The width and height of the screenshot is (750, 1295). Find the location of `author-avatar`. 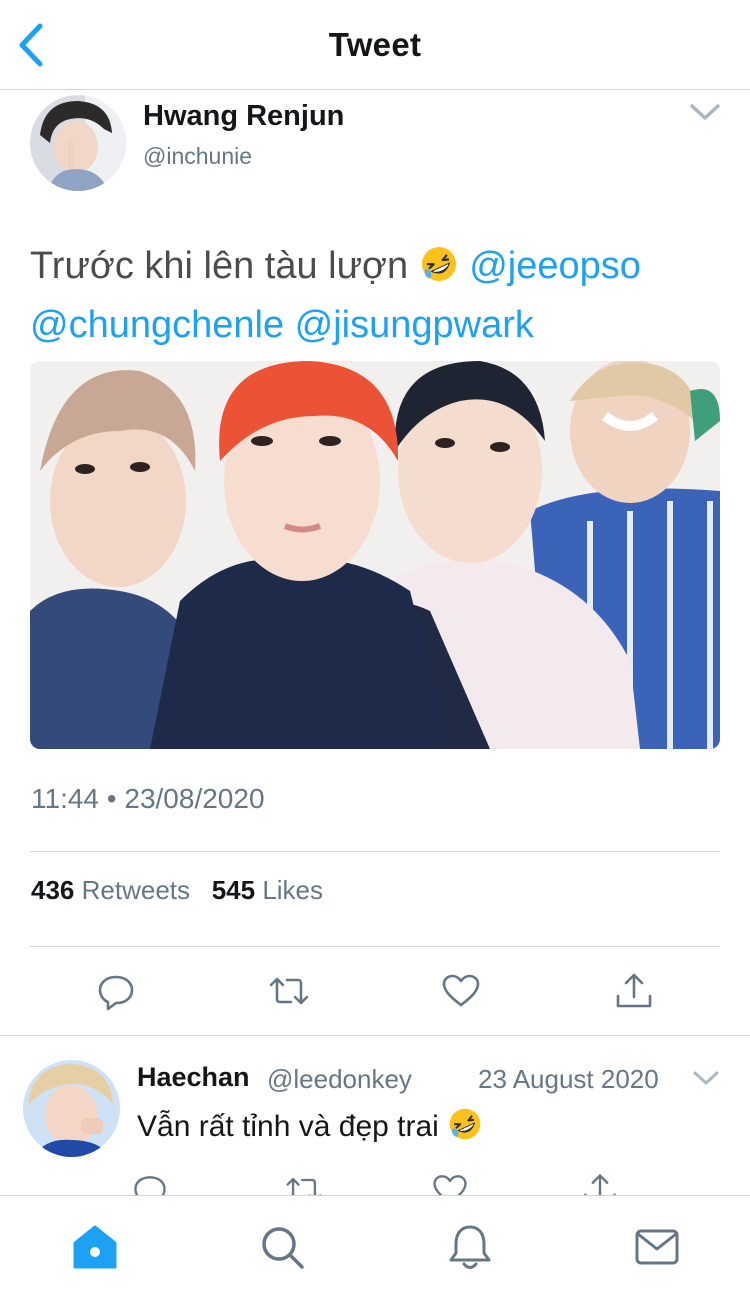

author-avatar is located at coordinates (78, 143).